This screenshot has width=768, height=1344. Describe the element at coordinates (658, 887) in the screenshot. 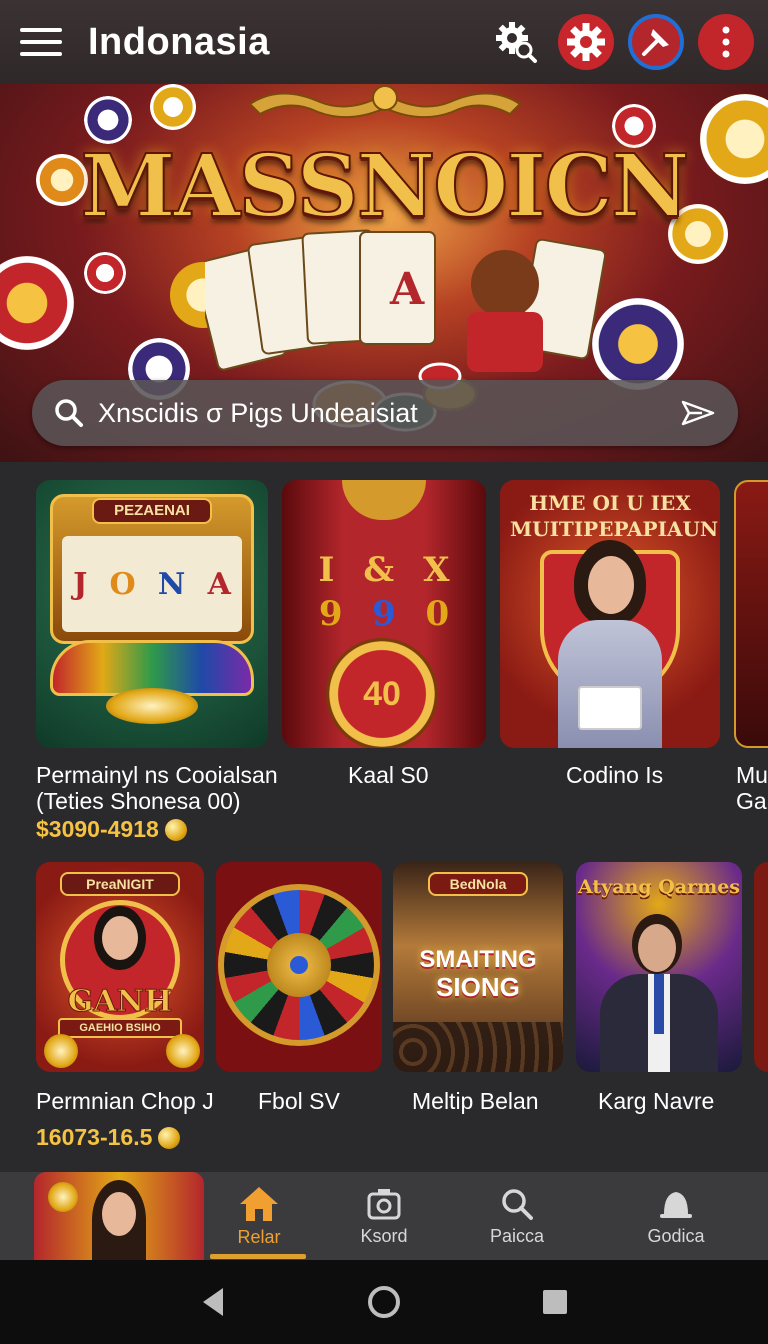

I see `tile-heading: Atyang Qarmes` at that location.